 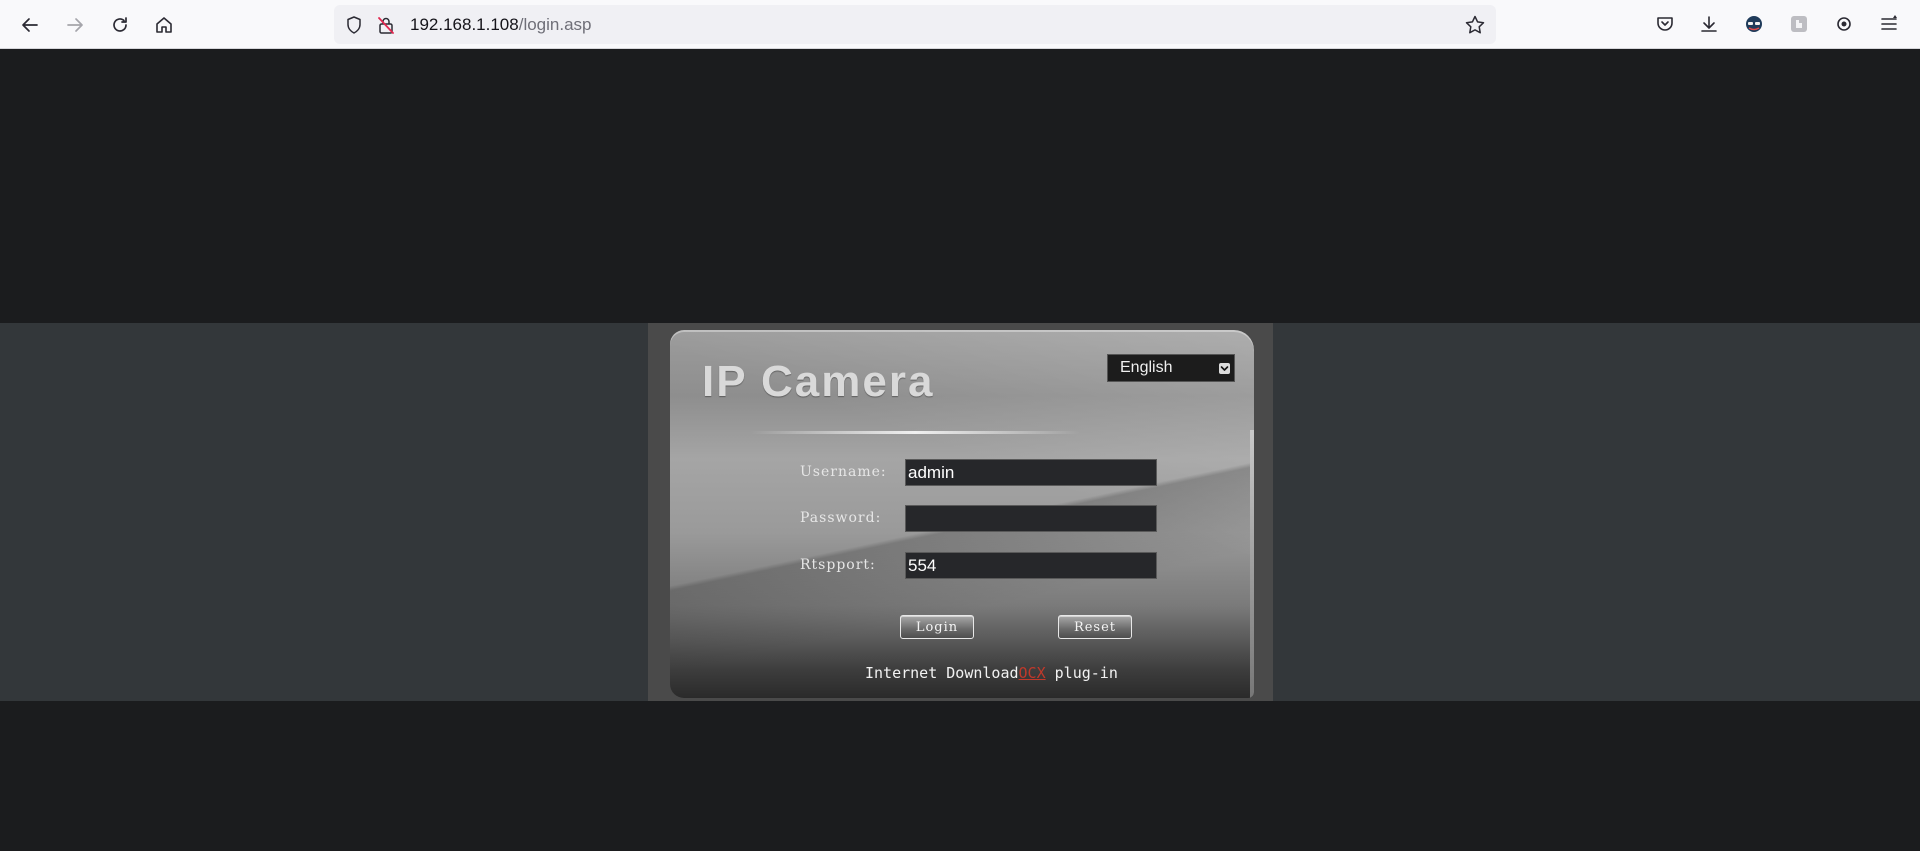 What do you see at coordinates (937, 627) in the screenshot?
I see `login-button: Login` at bounding box center [937, 627].